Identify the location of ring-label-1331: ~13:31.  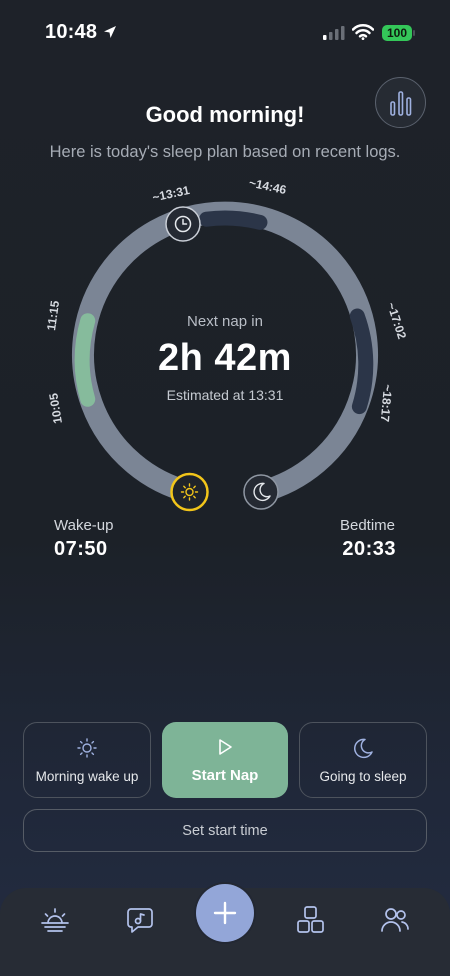
(171, 194).